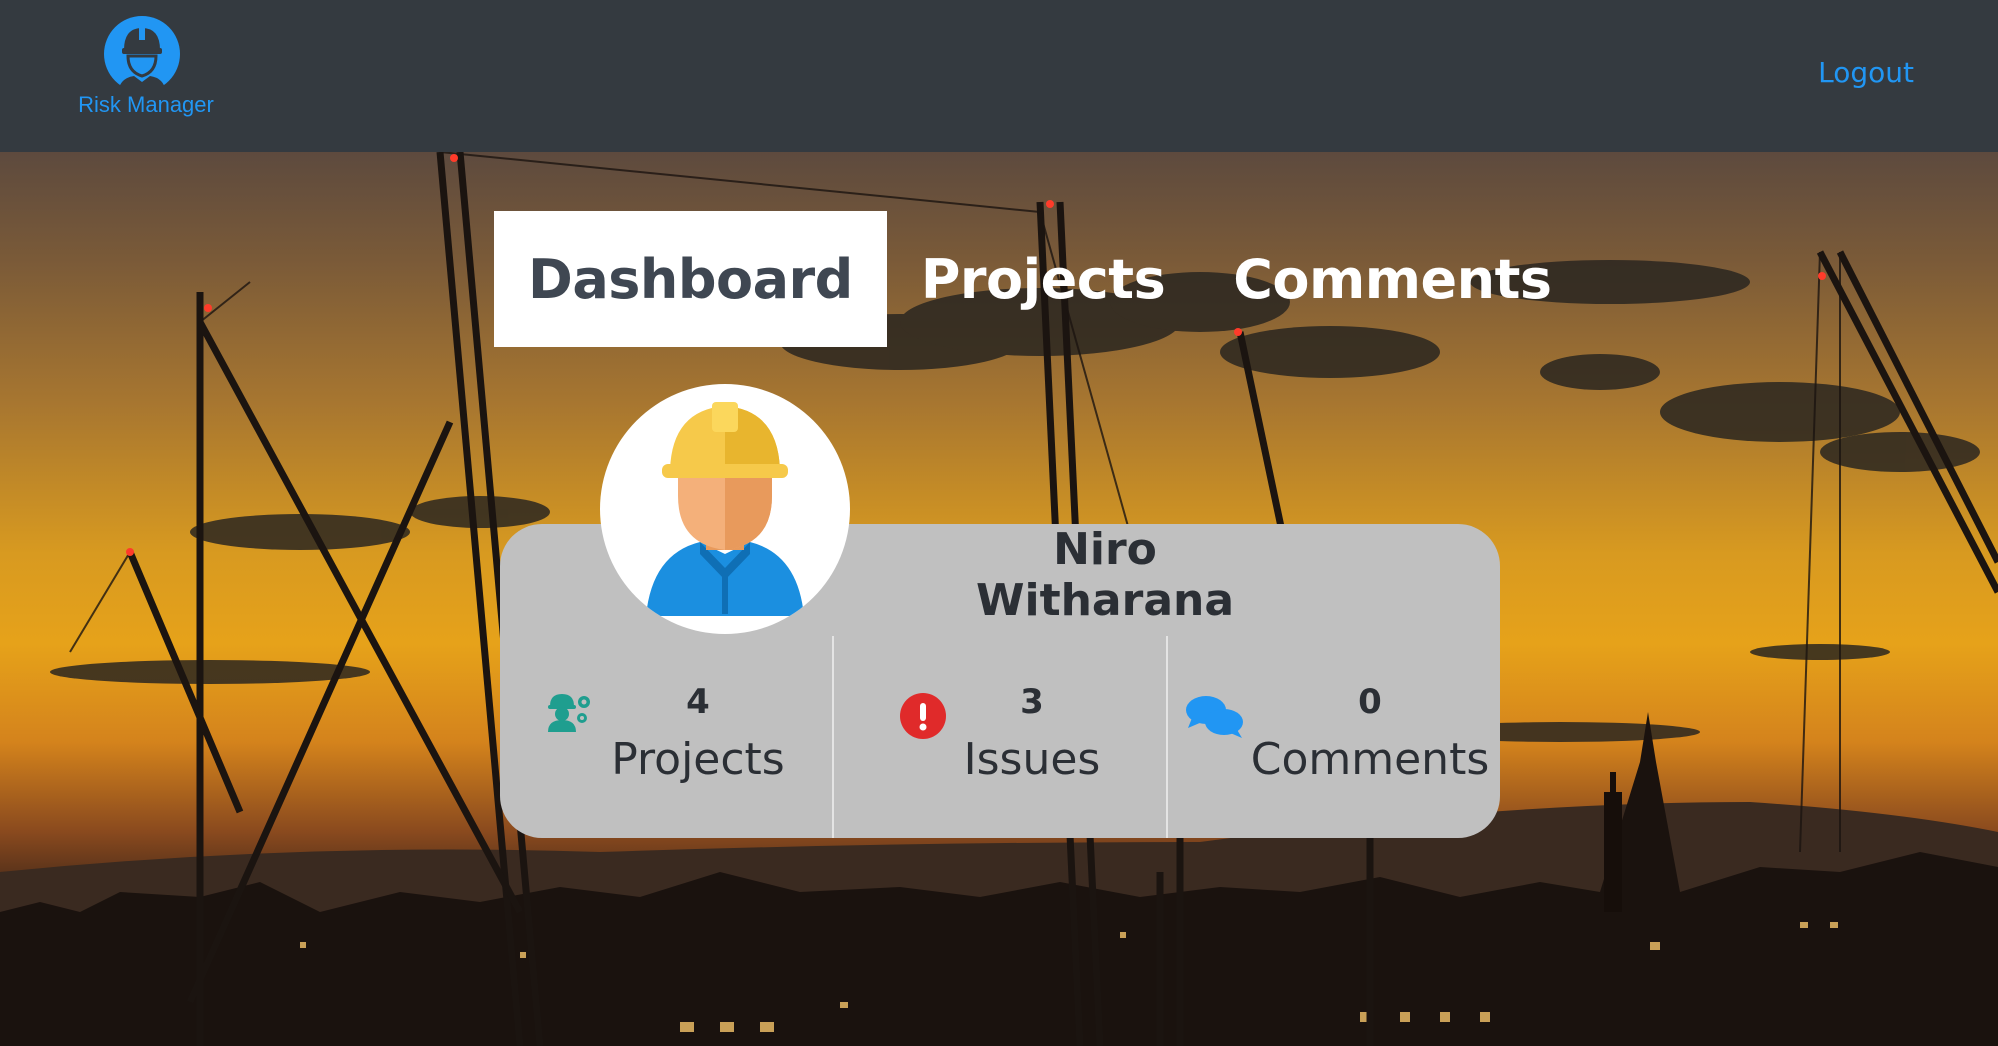  Describe the element at coordinates (698, 759) in the screenshot. I see `stat-projects-label: Projects` at that location.